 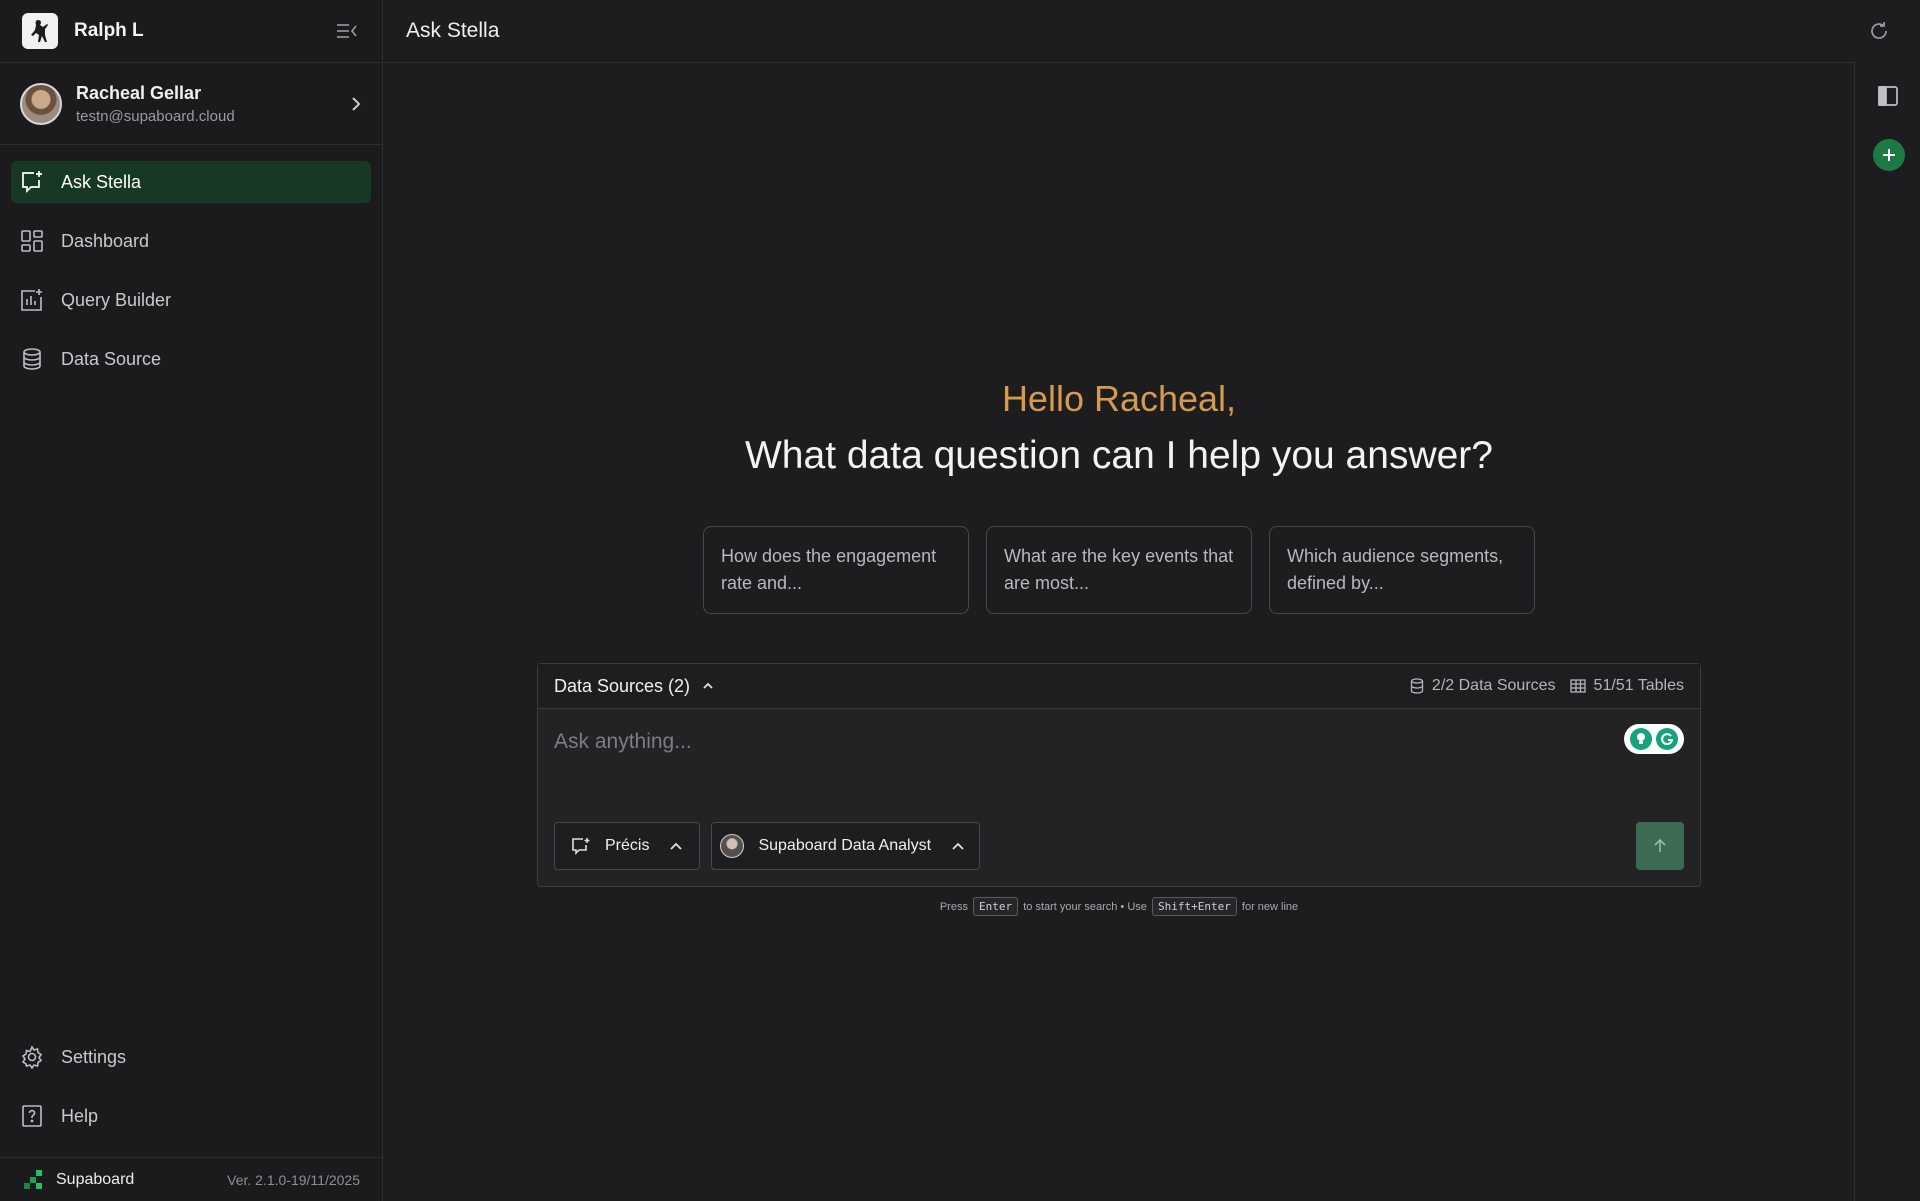 I want to click on nav-item-help: Help, so click(x=191, y=1116).